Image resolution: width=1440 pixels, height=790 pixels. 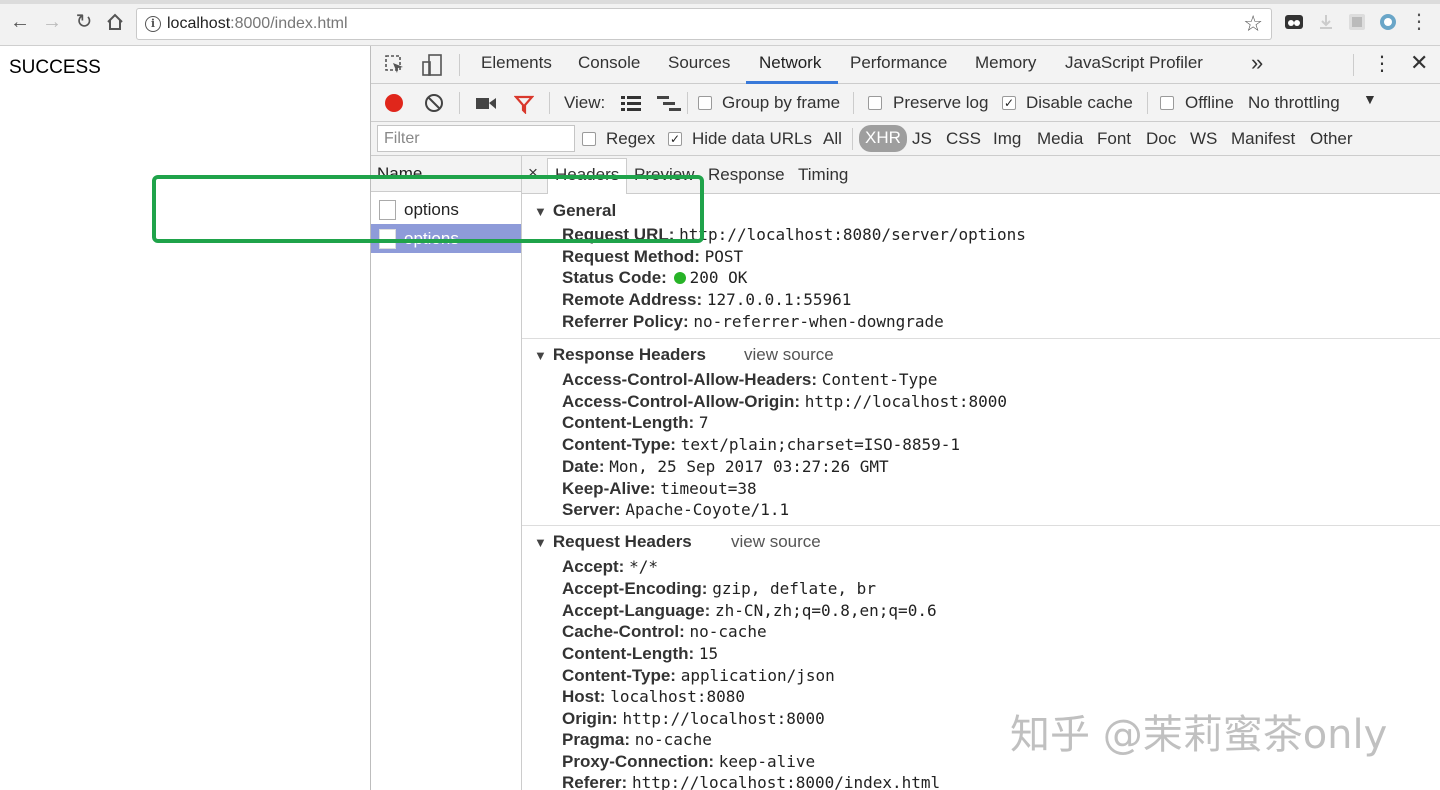 I want to click on filter-icon, so click(x=524, y=106).